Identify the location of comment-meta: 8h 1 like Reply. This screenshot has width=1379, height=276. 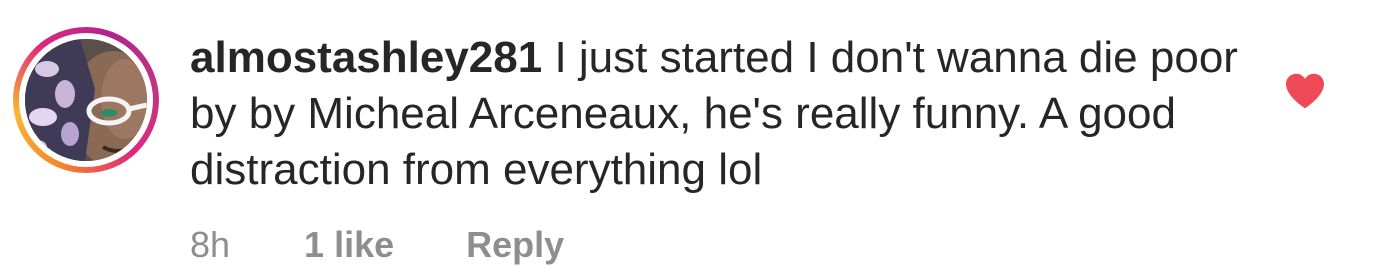
(377, 245).